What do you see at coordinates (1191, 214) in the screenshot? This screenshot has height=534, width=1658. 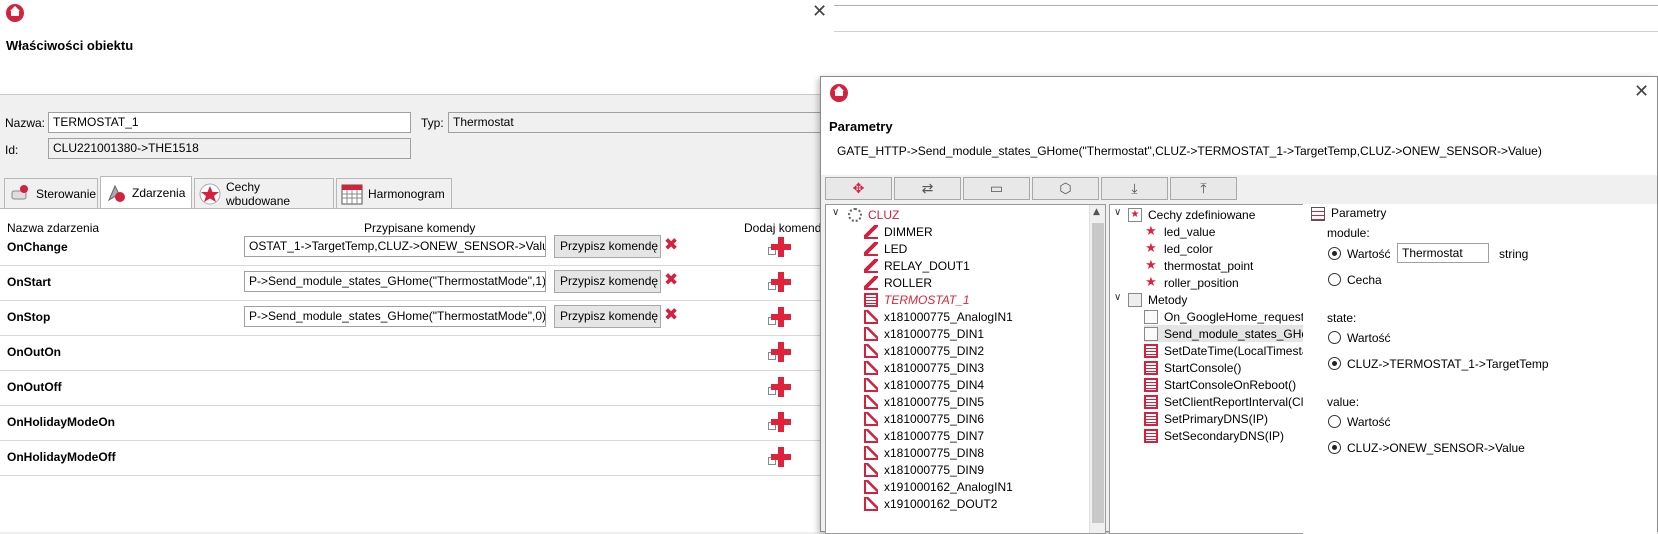 I see `features-header: ★ Cechy zdefiniowane` at bounding box center [1191, 214].